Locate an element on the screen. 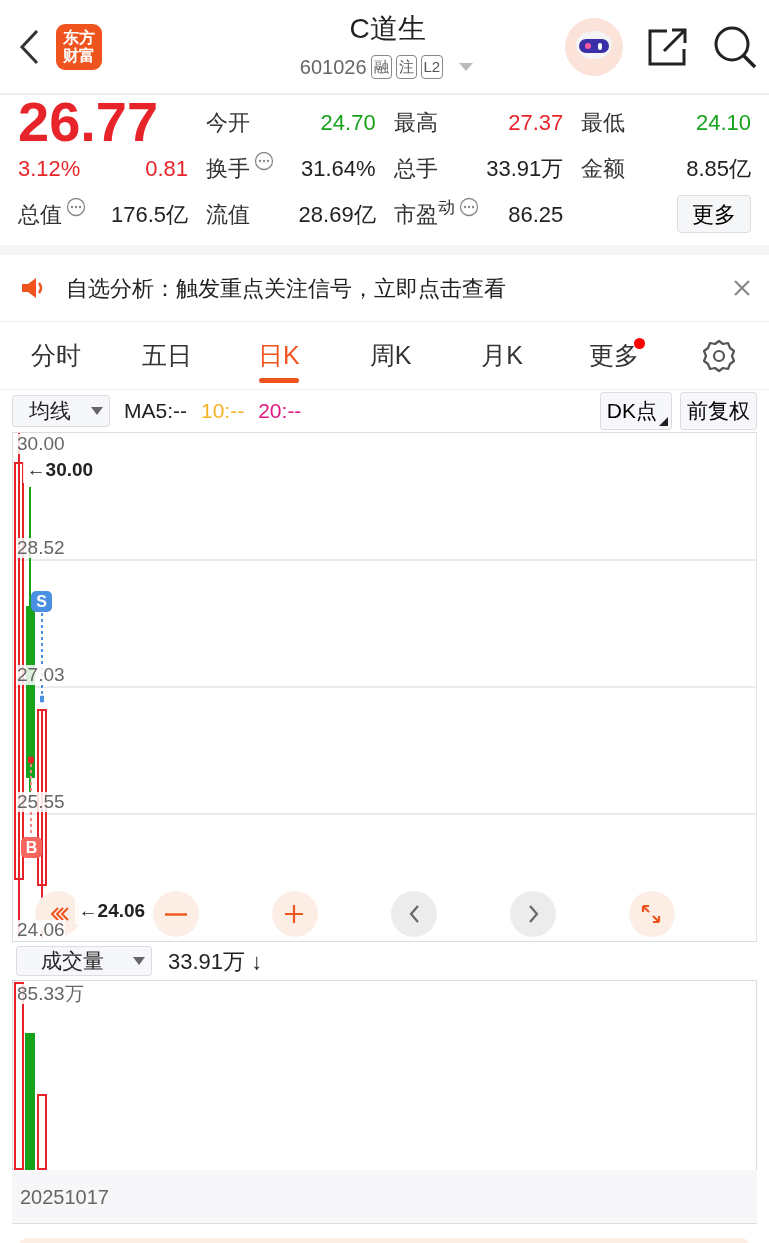 The image size is (769, 1243). chevron-right-icon is located at coordinates (533, 914).